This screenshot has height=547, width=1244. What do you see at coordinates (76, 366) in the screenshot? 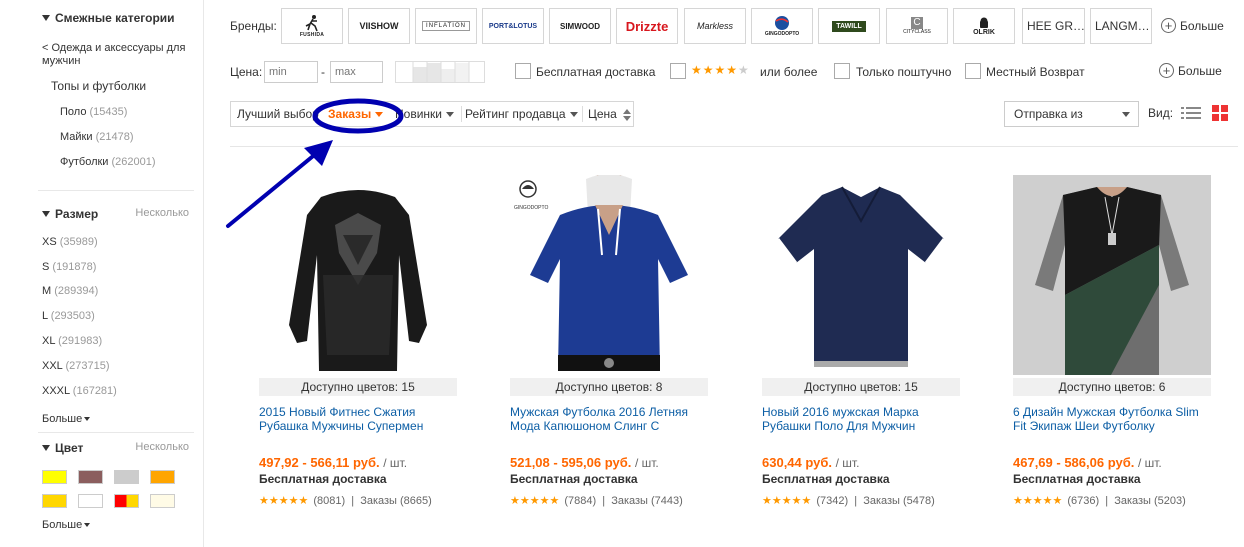
I see `size-option-xxl: XXL (273715)` at bounding box center [76, 366].